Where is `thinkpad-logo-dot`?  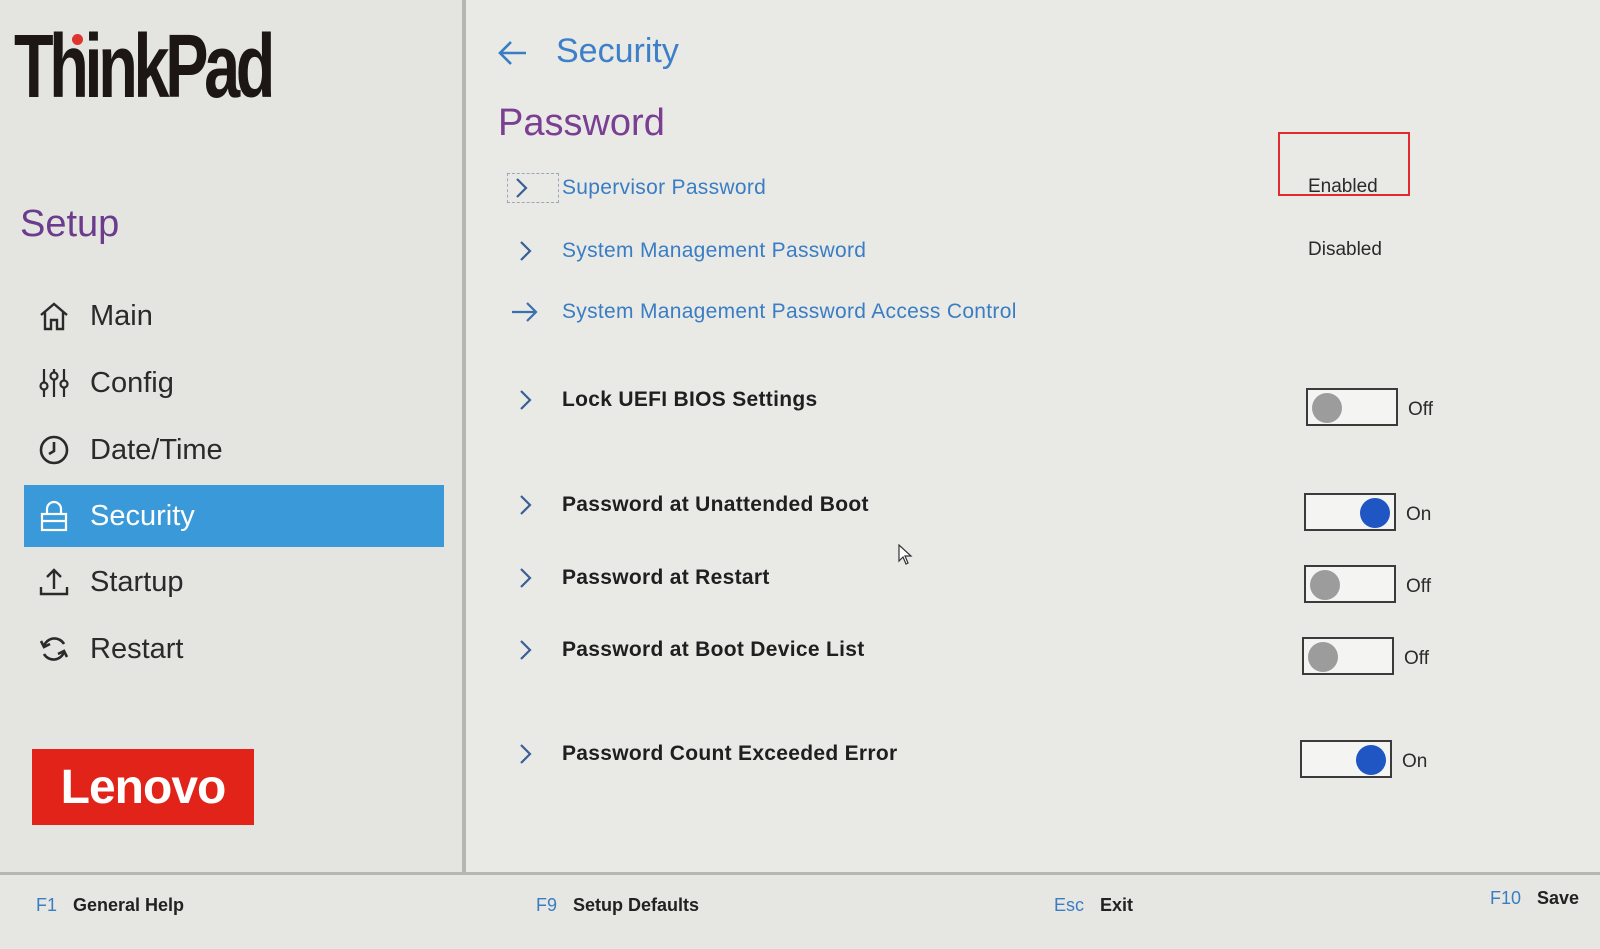 thinkpad-logo-dot is located at coordinates (77, 39).